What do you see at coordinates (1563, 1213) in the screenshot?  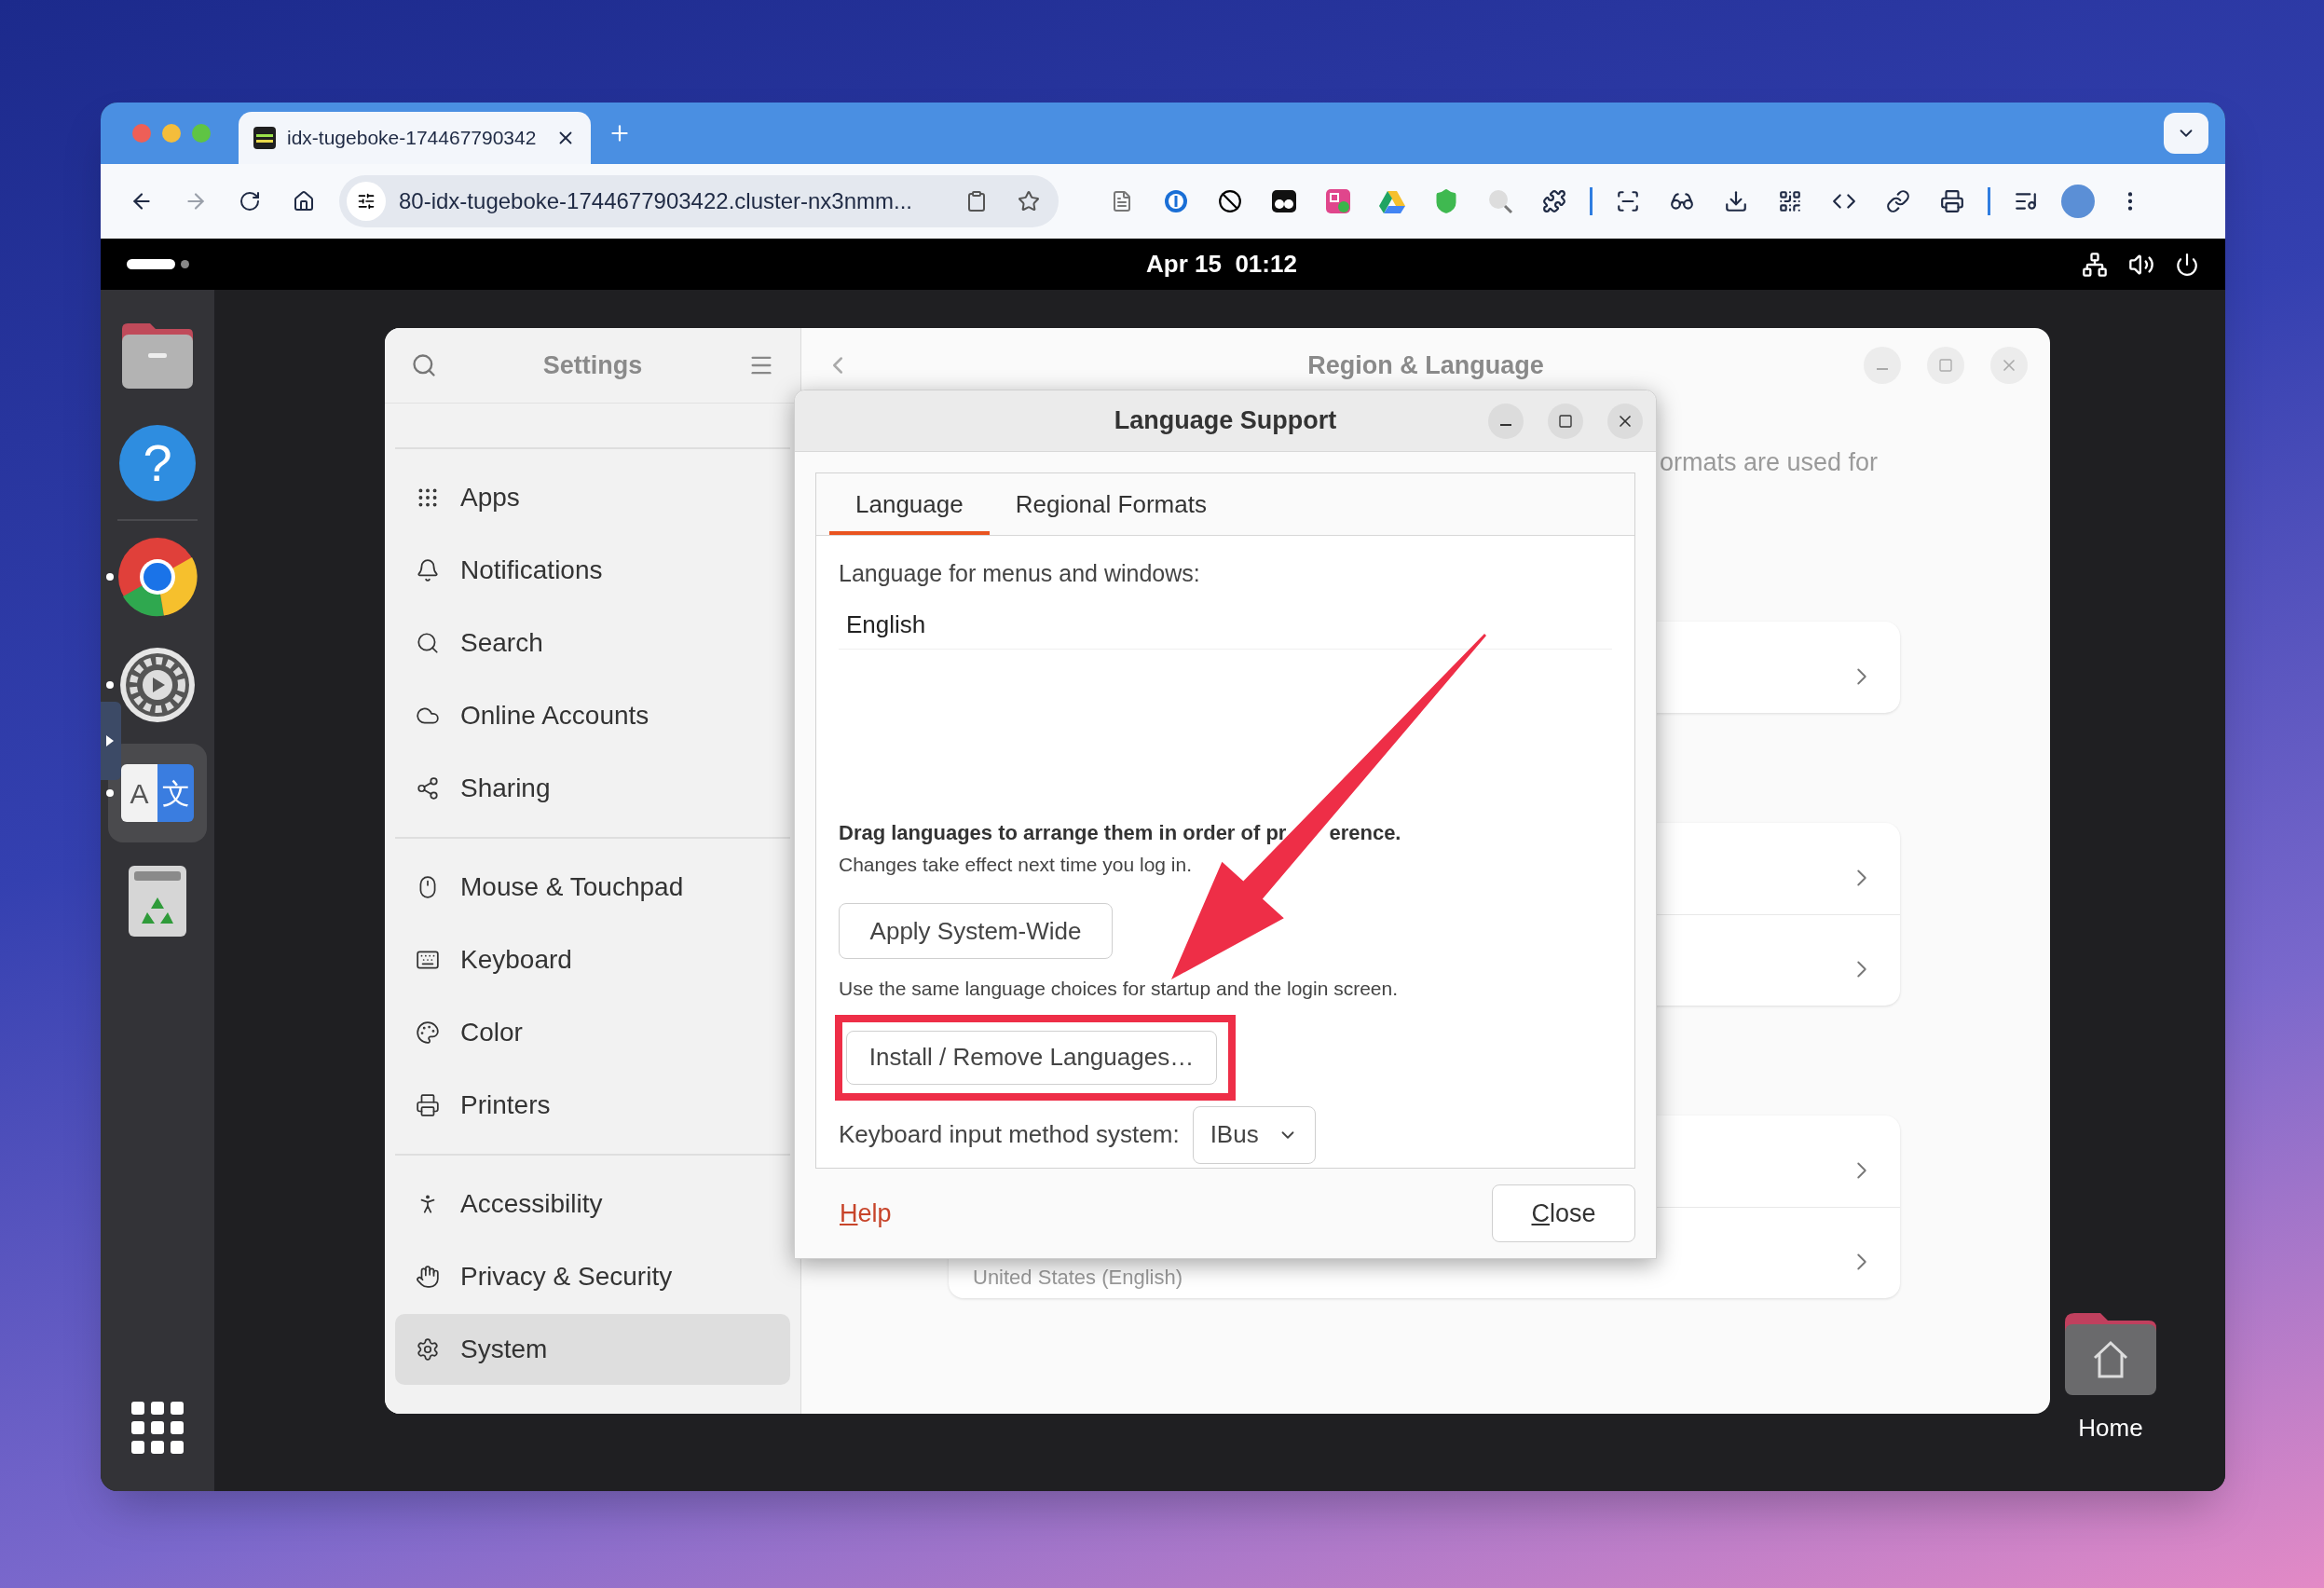 I see `close-dialog-button: Close` at bounding box center [1563, 1213].